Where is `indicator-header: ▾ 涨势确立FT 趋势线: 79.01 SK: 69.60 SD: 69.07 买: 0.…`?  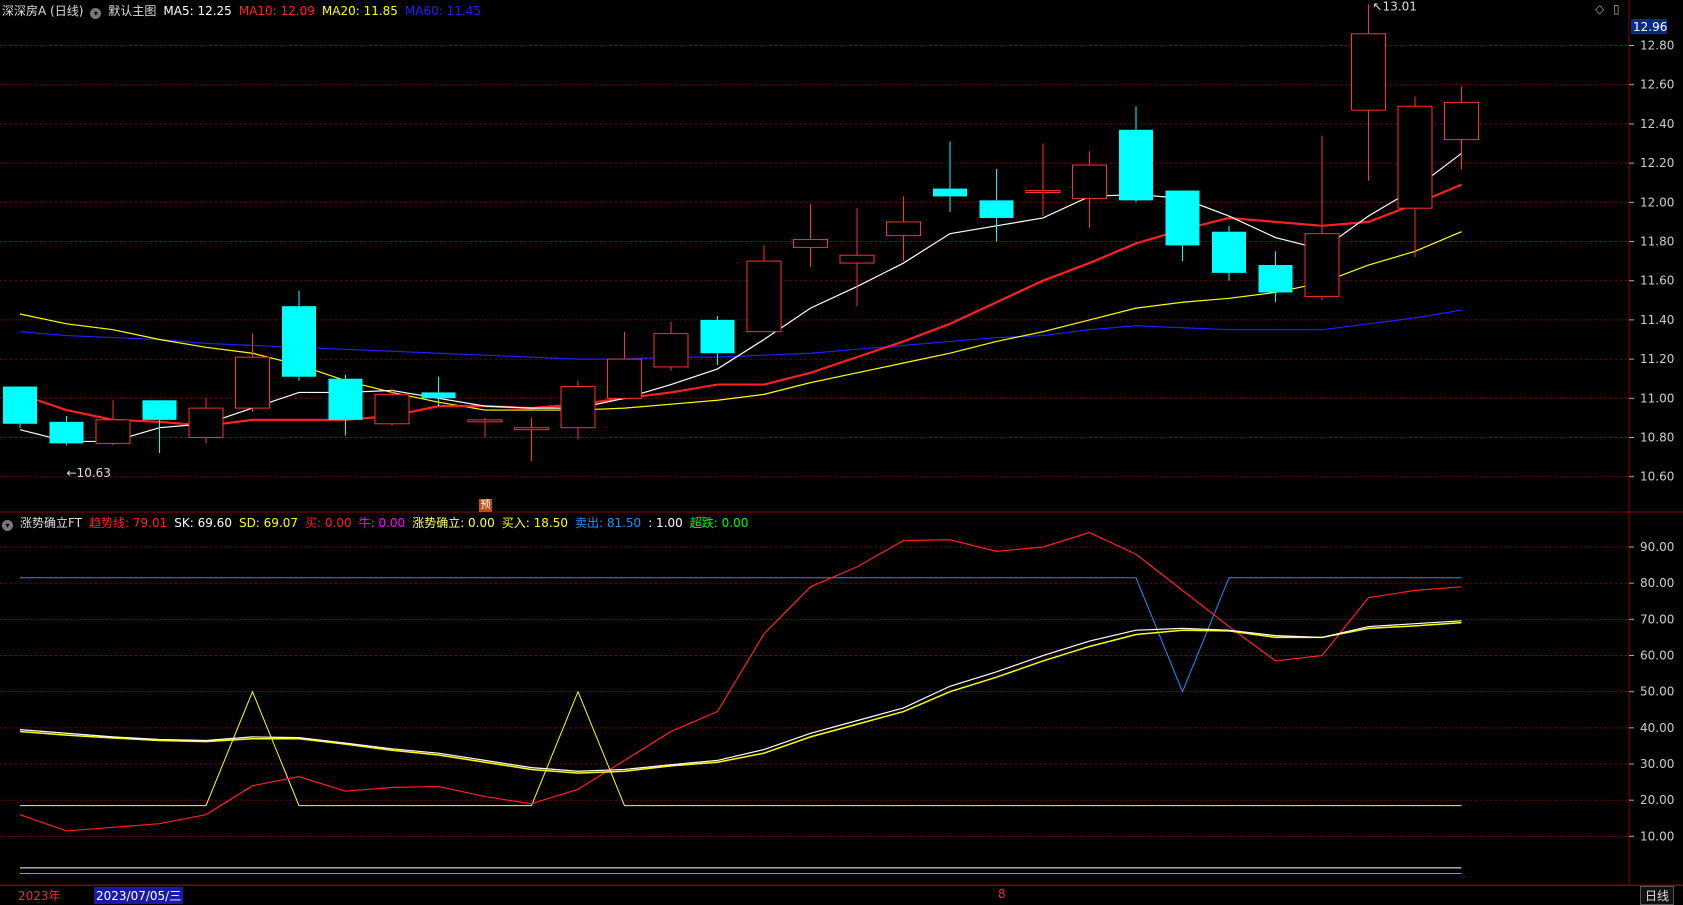
indicator-header: ▾ 涨势确立FT 趋势线: 79.01 SK: 69.60 SD: 69.07 买: 0.… is located at coordinates (382, 523).